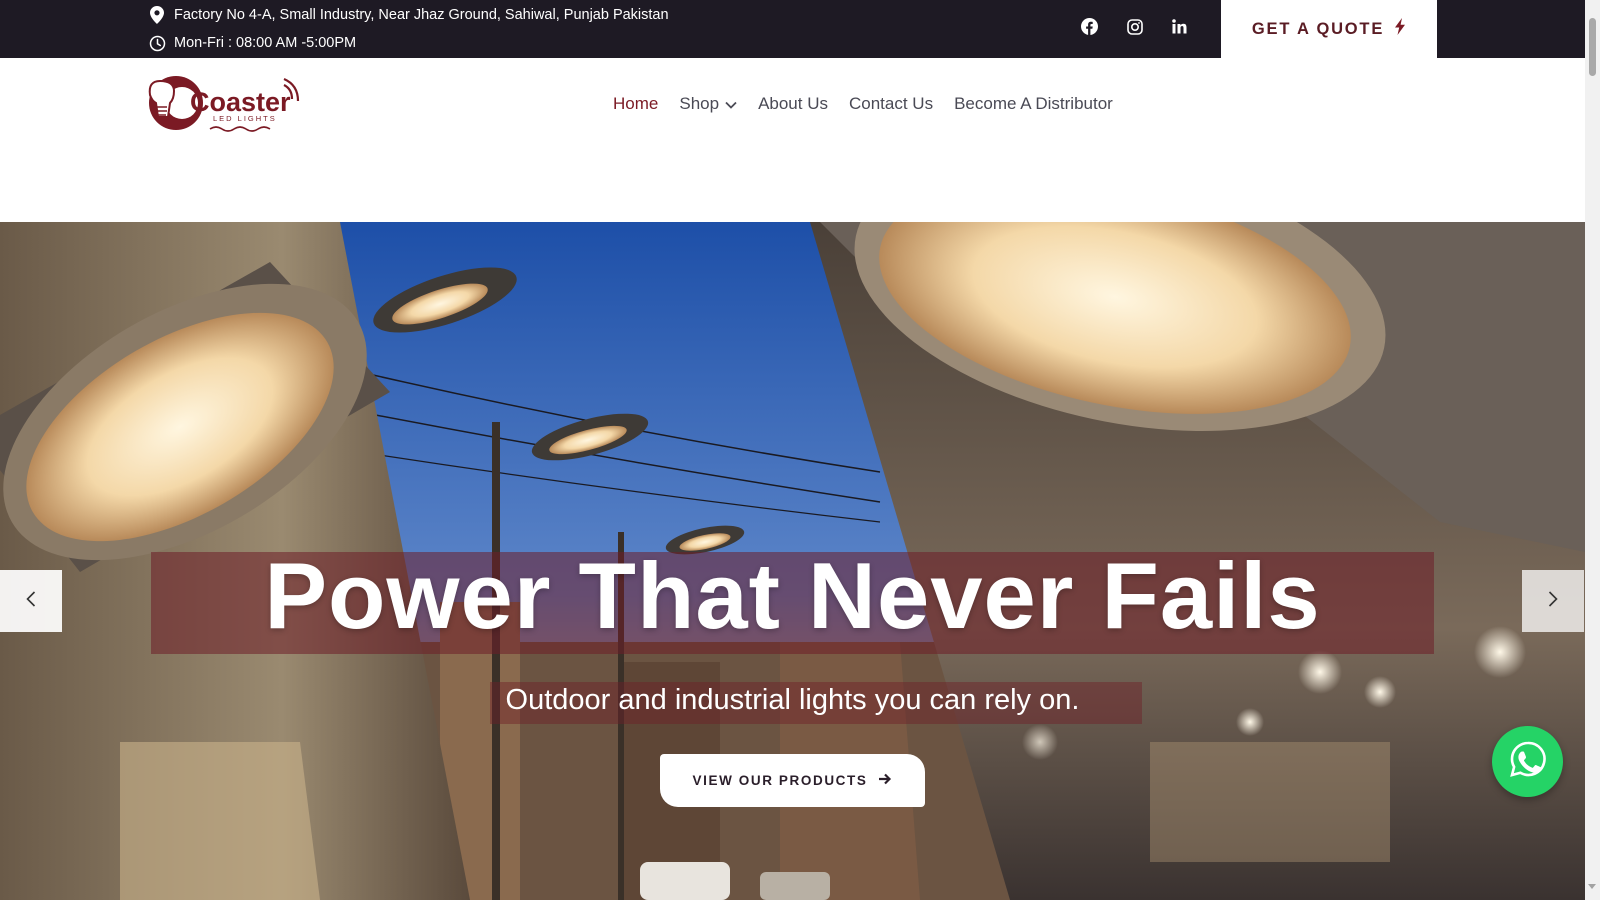 The width and height of the screenshot is (1600, 900). I want to click on nav-contact: Contact Us, so click(891, 104).